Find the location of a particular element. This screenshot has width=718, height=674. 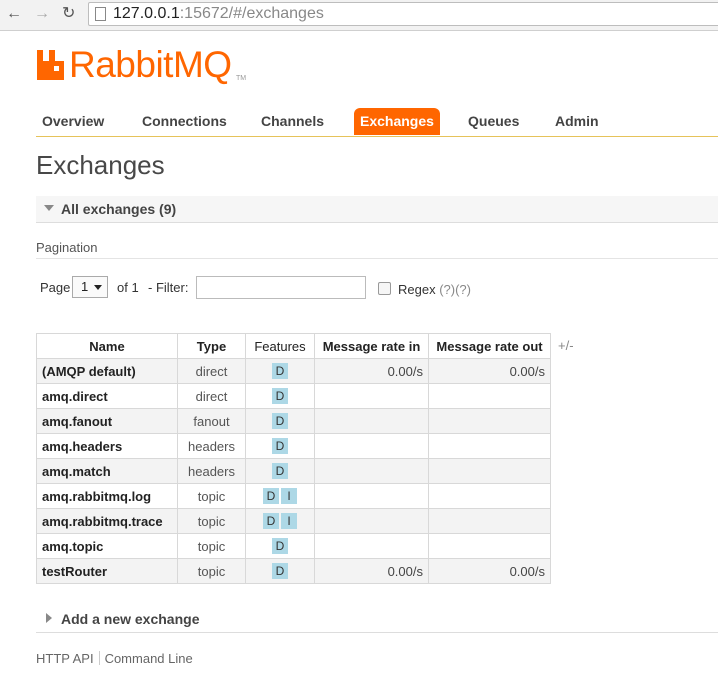

tab-overview: Overview is located at coordinates (73, 121).